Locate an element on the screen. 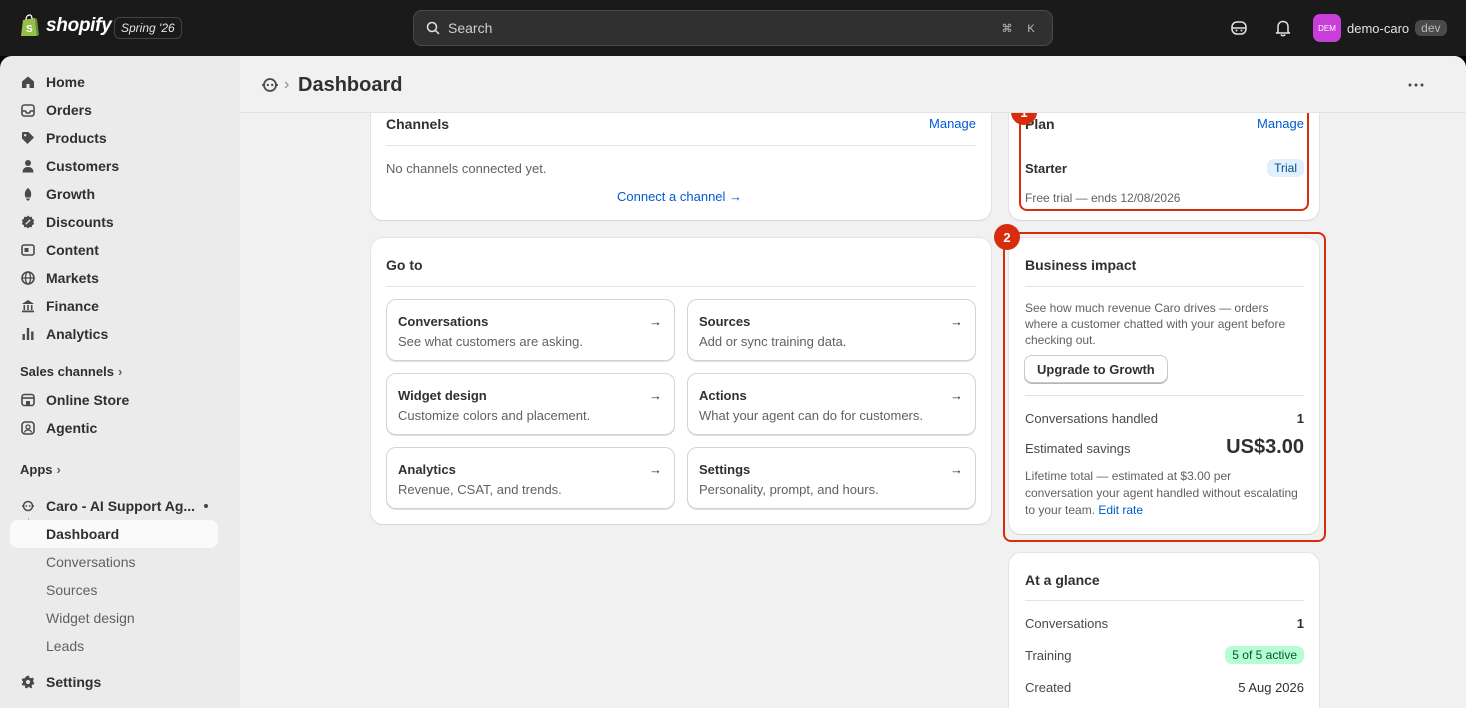 Image resolution: width=1466 pixels, height=708 pixels. sidebar-item-finance: Finance is located at coordinates (114, 306).